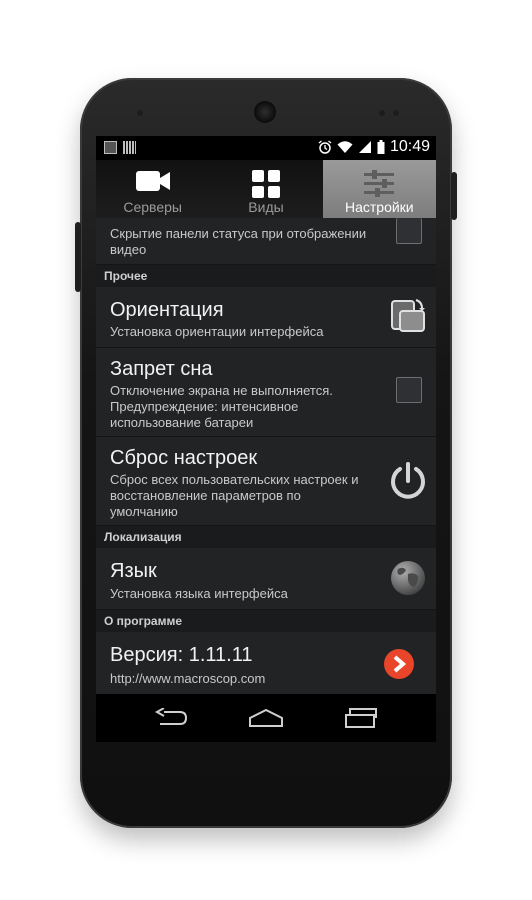  I want to click on volume-side-button, so click(78, 257).